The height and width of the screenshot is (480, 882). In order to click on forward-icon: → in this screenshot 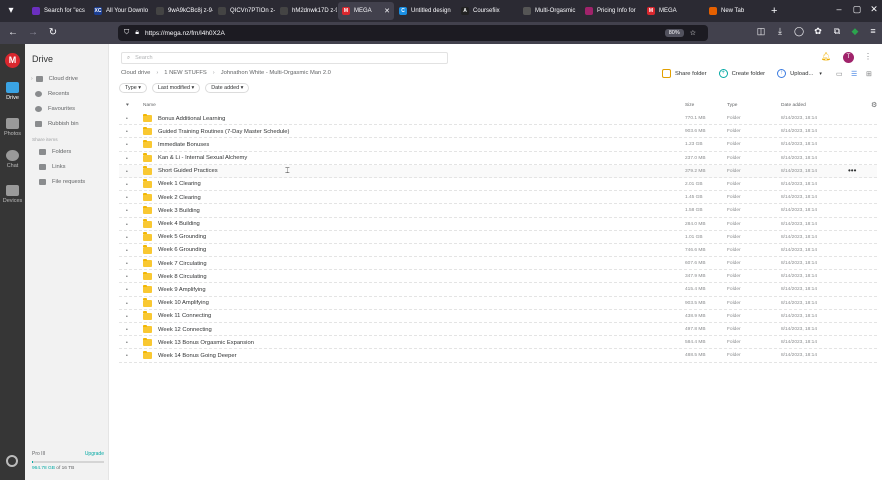, I will do `click(33, 33)`.